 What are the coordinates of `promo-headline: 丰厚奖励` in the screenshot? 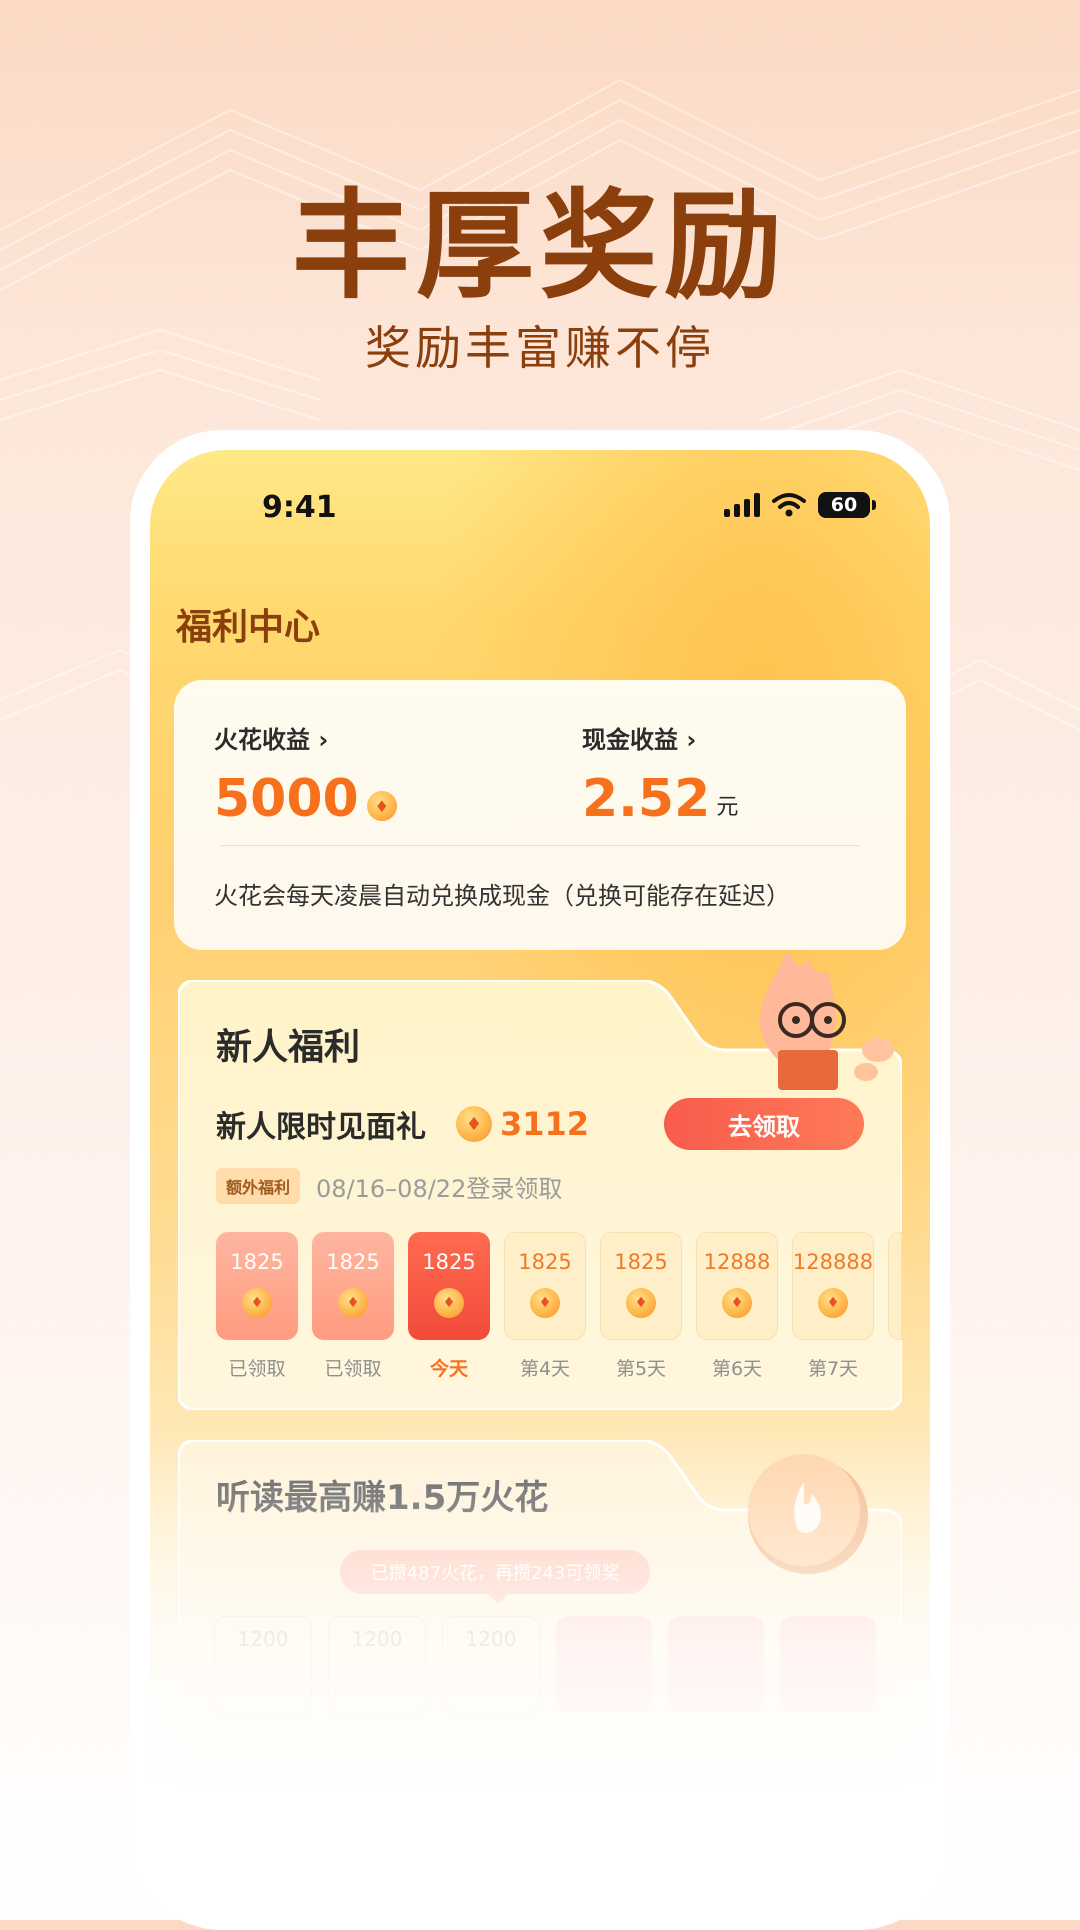 It's located at (539, 246).